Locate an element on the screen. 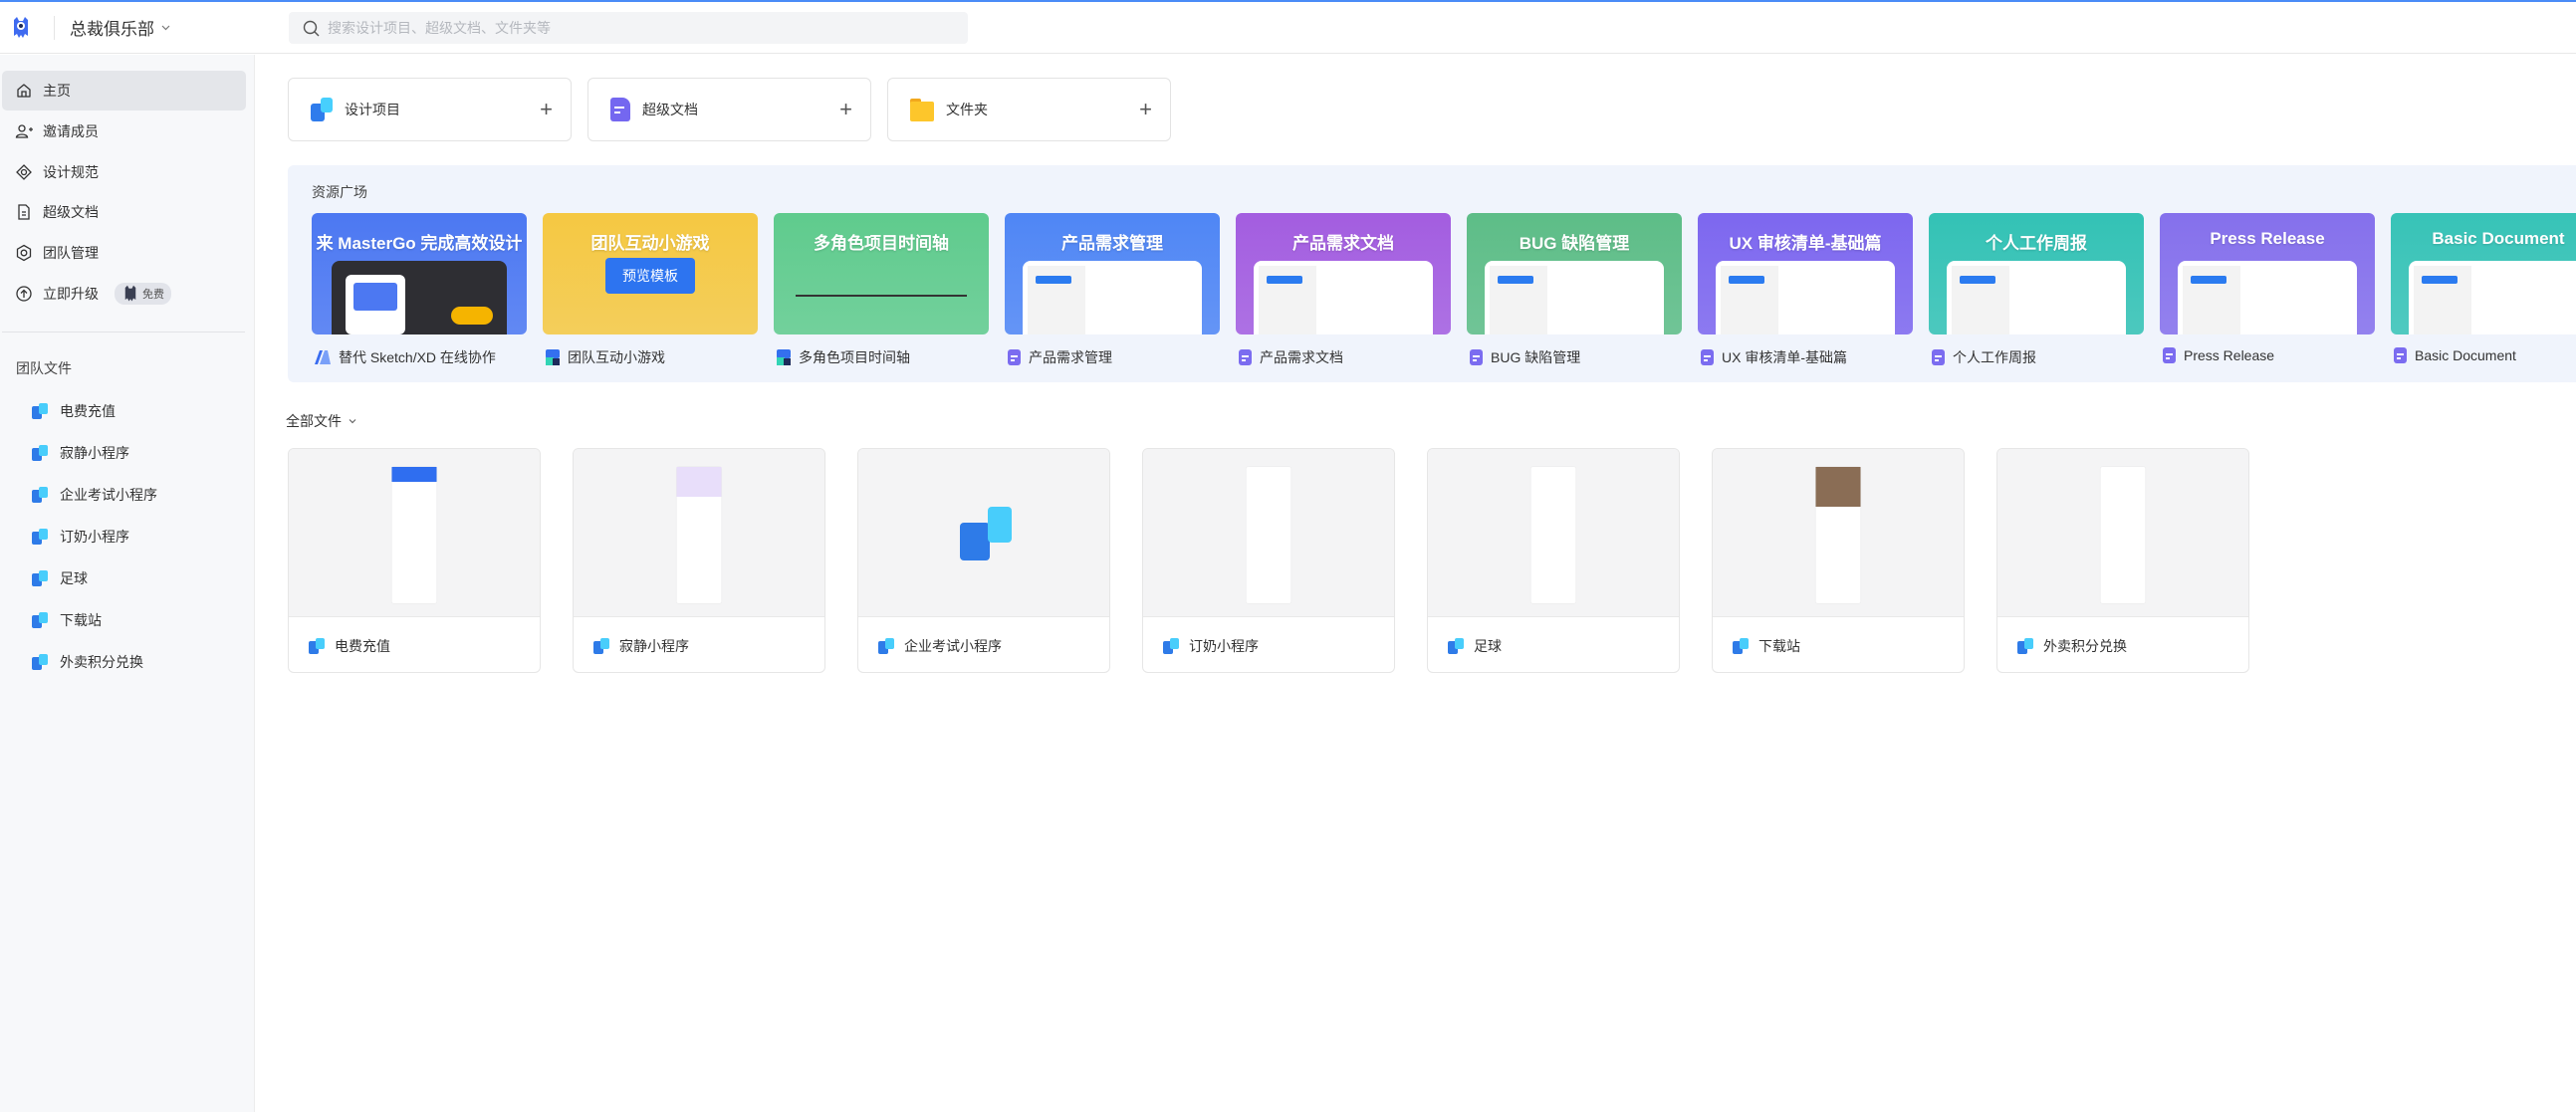 Image resolution: width=2576 pixels, height=1112 pixels. resource-card: Basic Document is located at coordinates (2483, 273).